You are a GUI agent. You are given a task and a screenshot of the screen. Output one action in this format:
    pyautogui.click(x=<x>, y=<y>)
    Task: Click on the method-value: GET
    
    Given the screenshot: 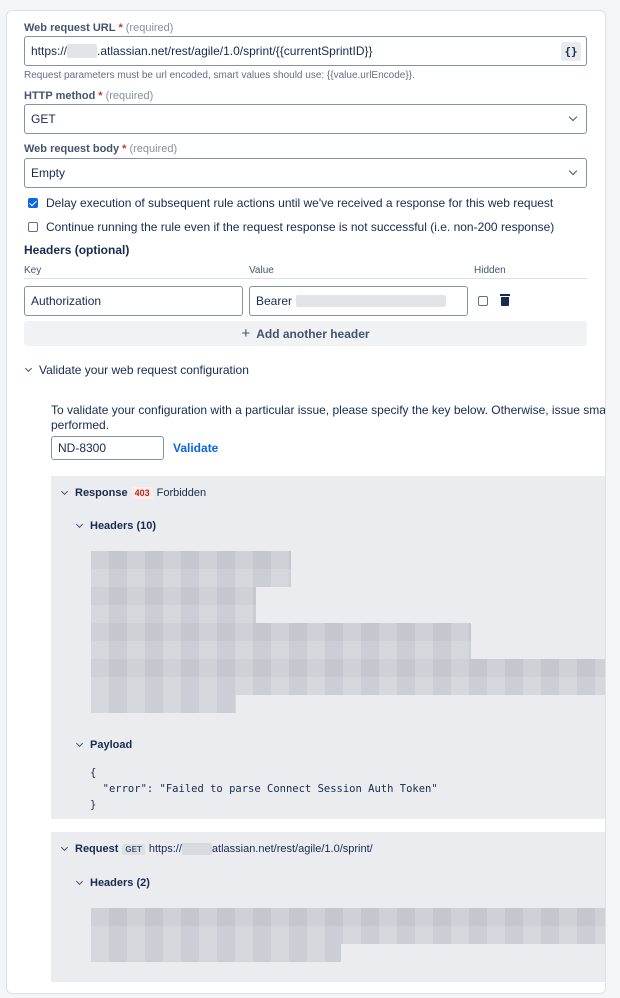 What is the action you would take?
    pyautogui.click(x=43, y=119)
    